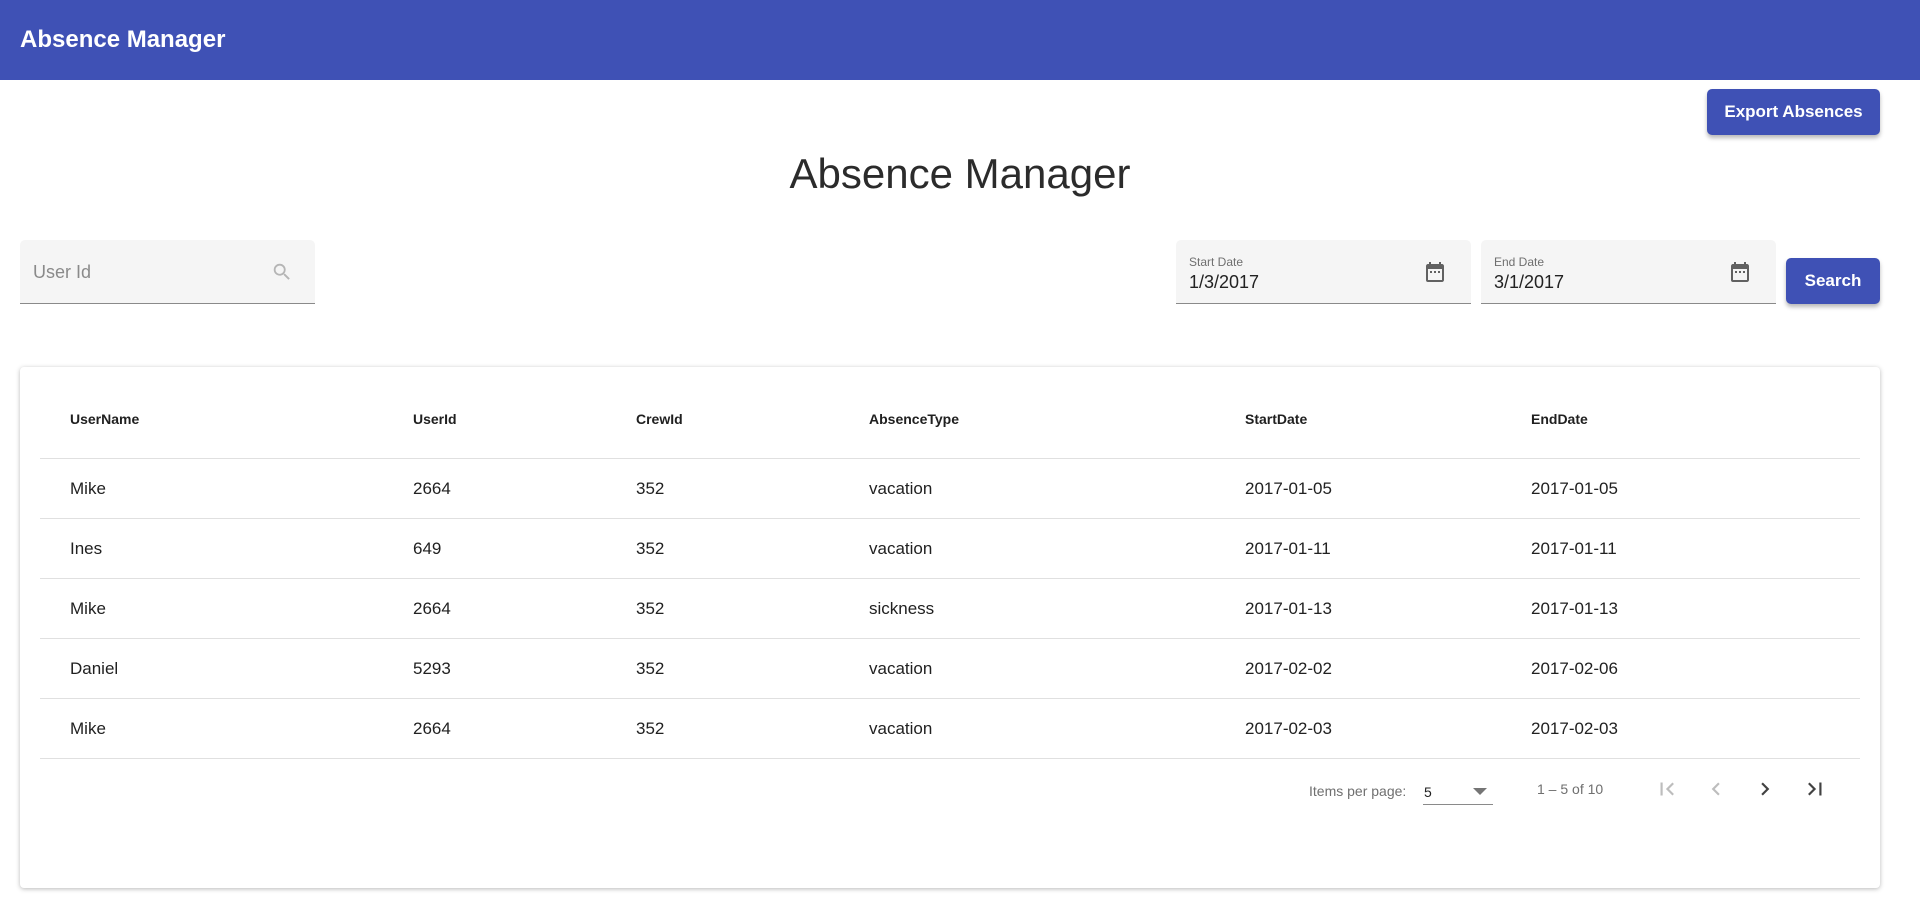 This screenshot has height=898, width=1920. I want to click on cell-startdate: 2017-02-03, so click(1288, 728).